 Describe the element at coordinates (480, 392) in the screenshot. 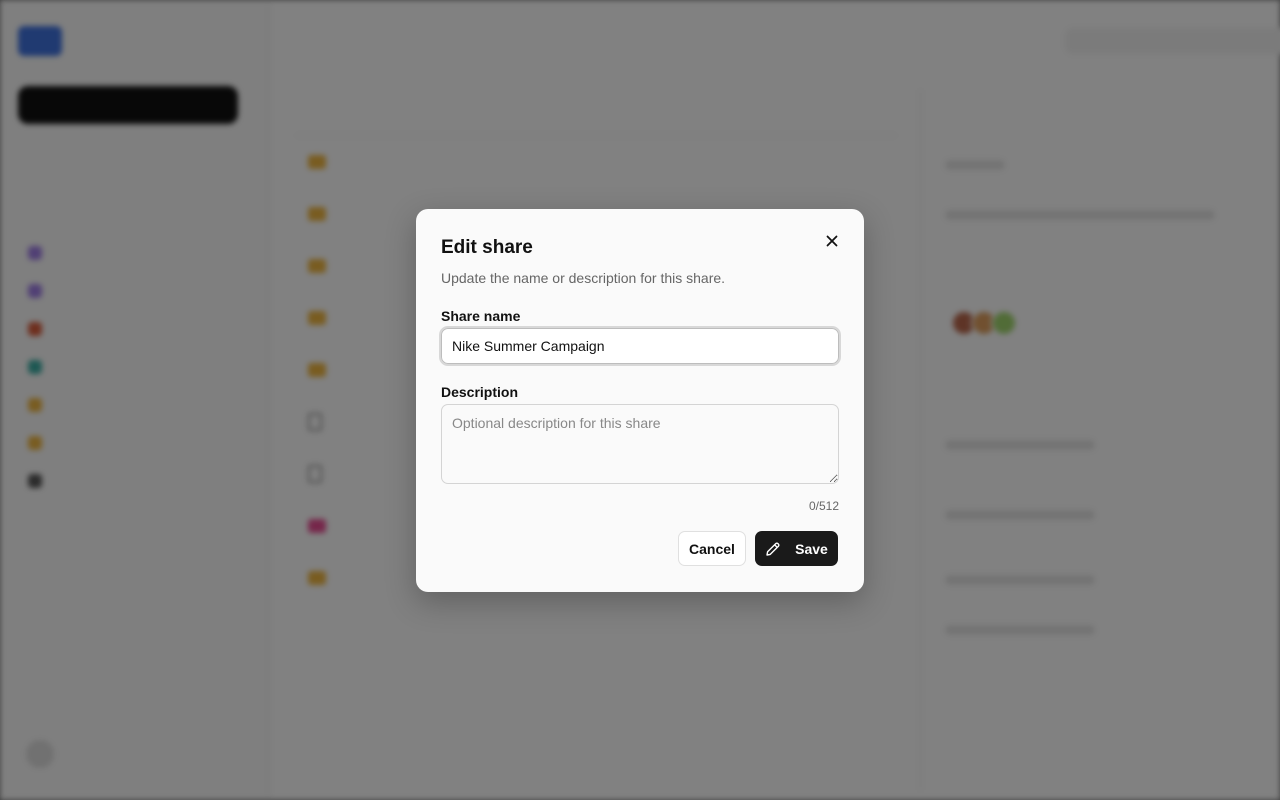

I see `description-label: Description` at that location.